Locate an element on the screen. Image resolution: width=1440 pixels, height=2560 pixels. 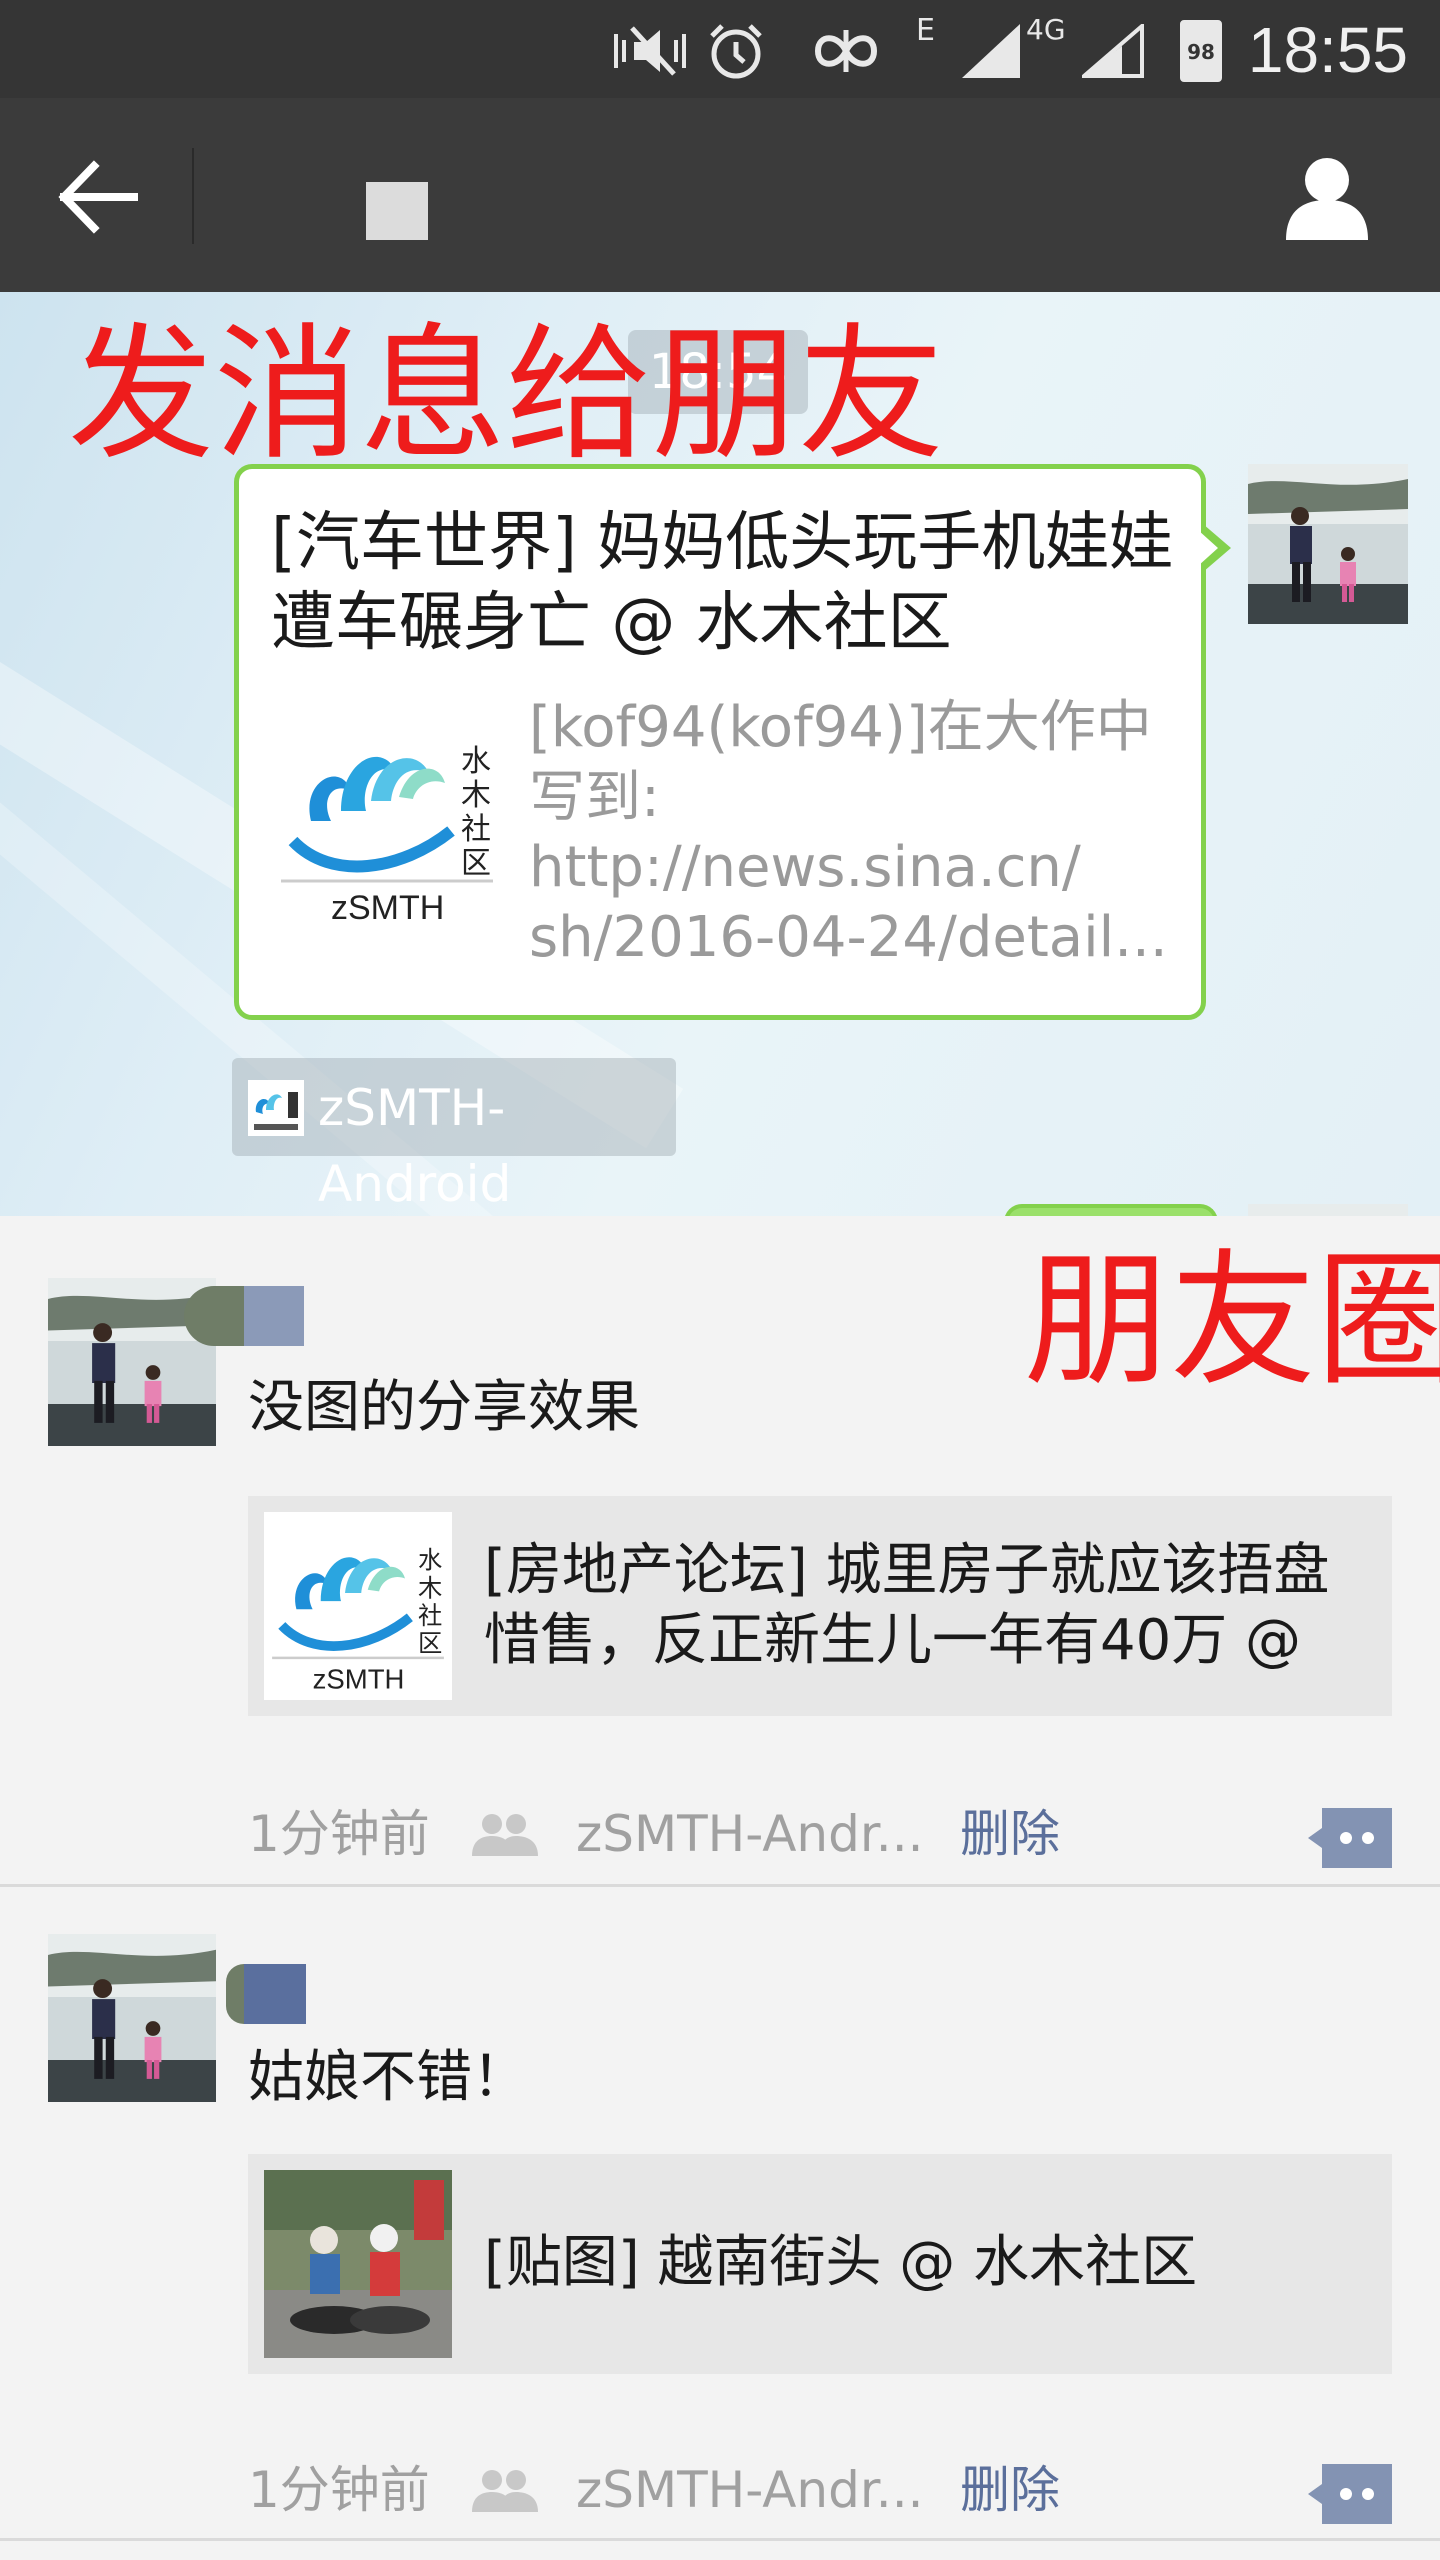
zsmth-small-icon is located at coordinates (276, 1108).